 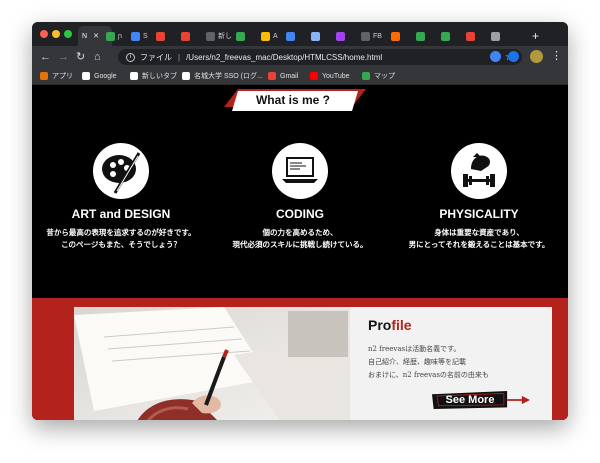 I want to click on profile-title: Profile, so click(x=390, y=325).